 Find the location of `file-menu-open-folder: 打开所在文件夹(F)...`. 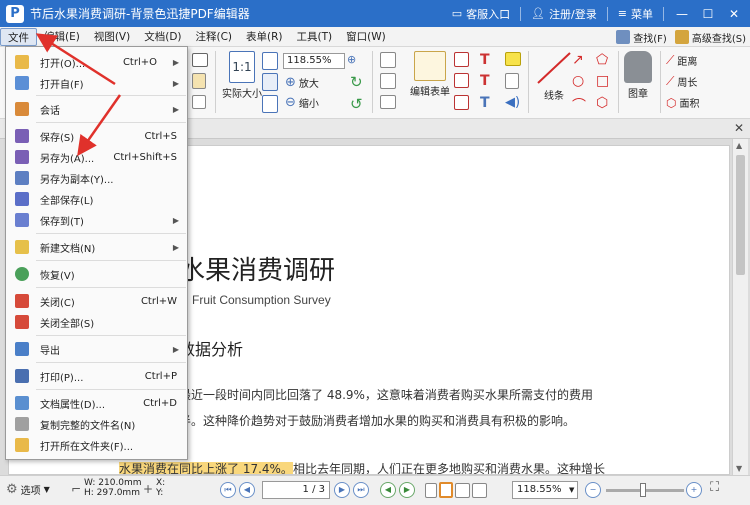

file-menu-open-folder: 打开所在文件夹(F)... is located at coordinates (96, 445).